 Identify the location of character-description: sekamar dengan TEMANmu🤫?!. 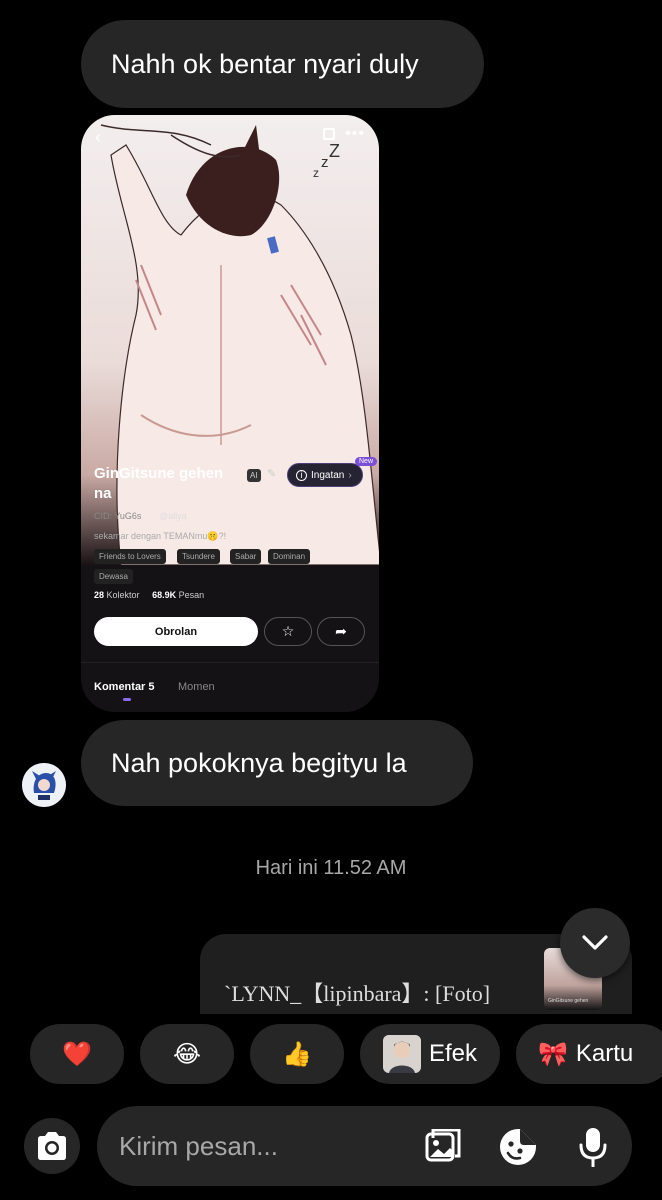
(160, 536).